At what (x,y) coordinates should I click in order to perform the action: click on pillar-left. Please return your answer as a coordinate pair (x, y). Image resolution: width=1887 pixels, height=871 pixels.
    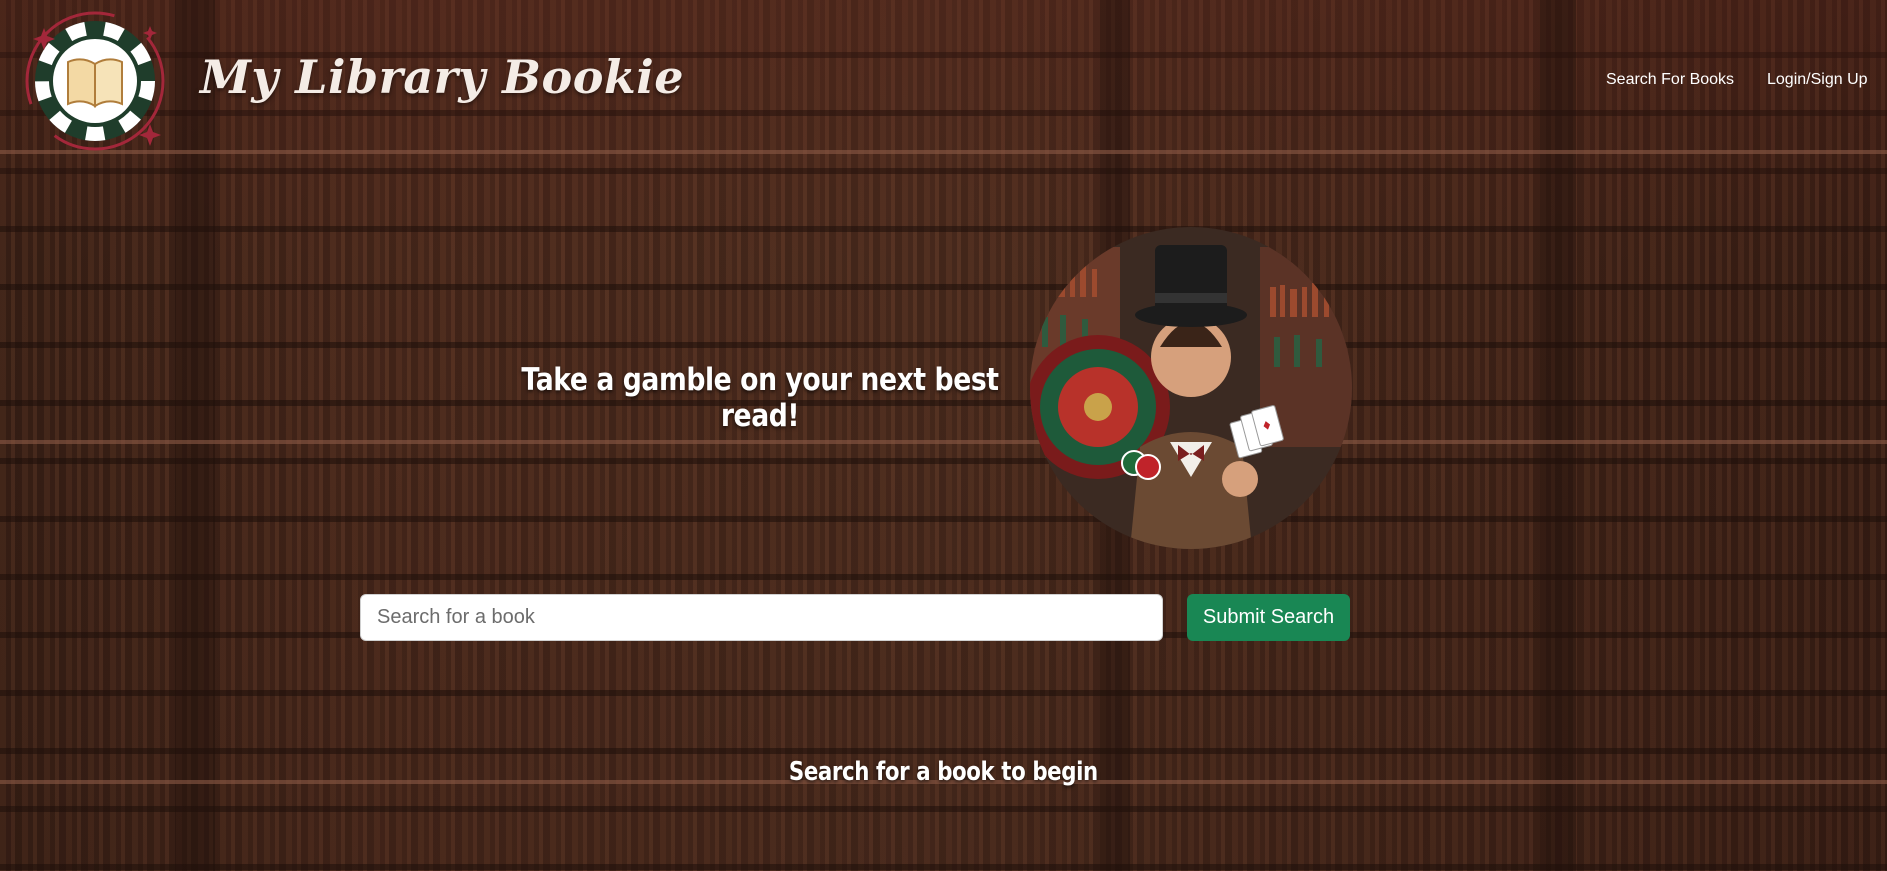
    Looking at the image, I should click on (195, 435).